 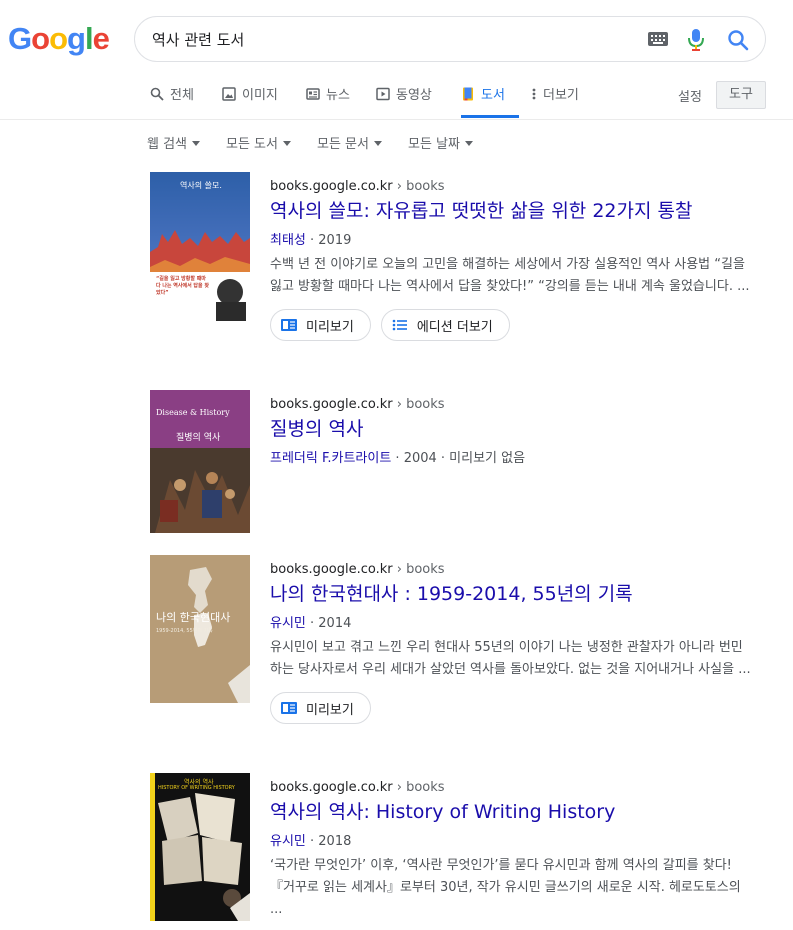 I want to click on more-vert-icon, so click(x=534, y=94).